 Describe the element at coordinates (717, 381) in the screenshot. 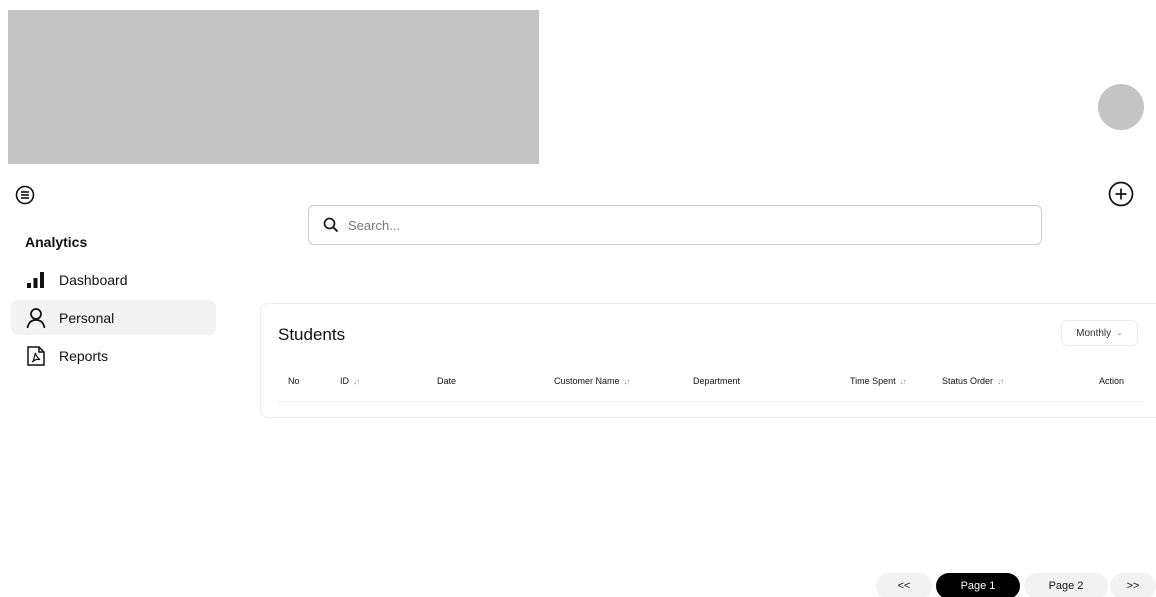

I see `column-department: Department` at that location.